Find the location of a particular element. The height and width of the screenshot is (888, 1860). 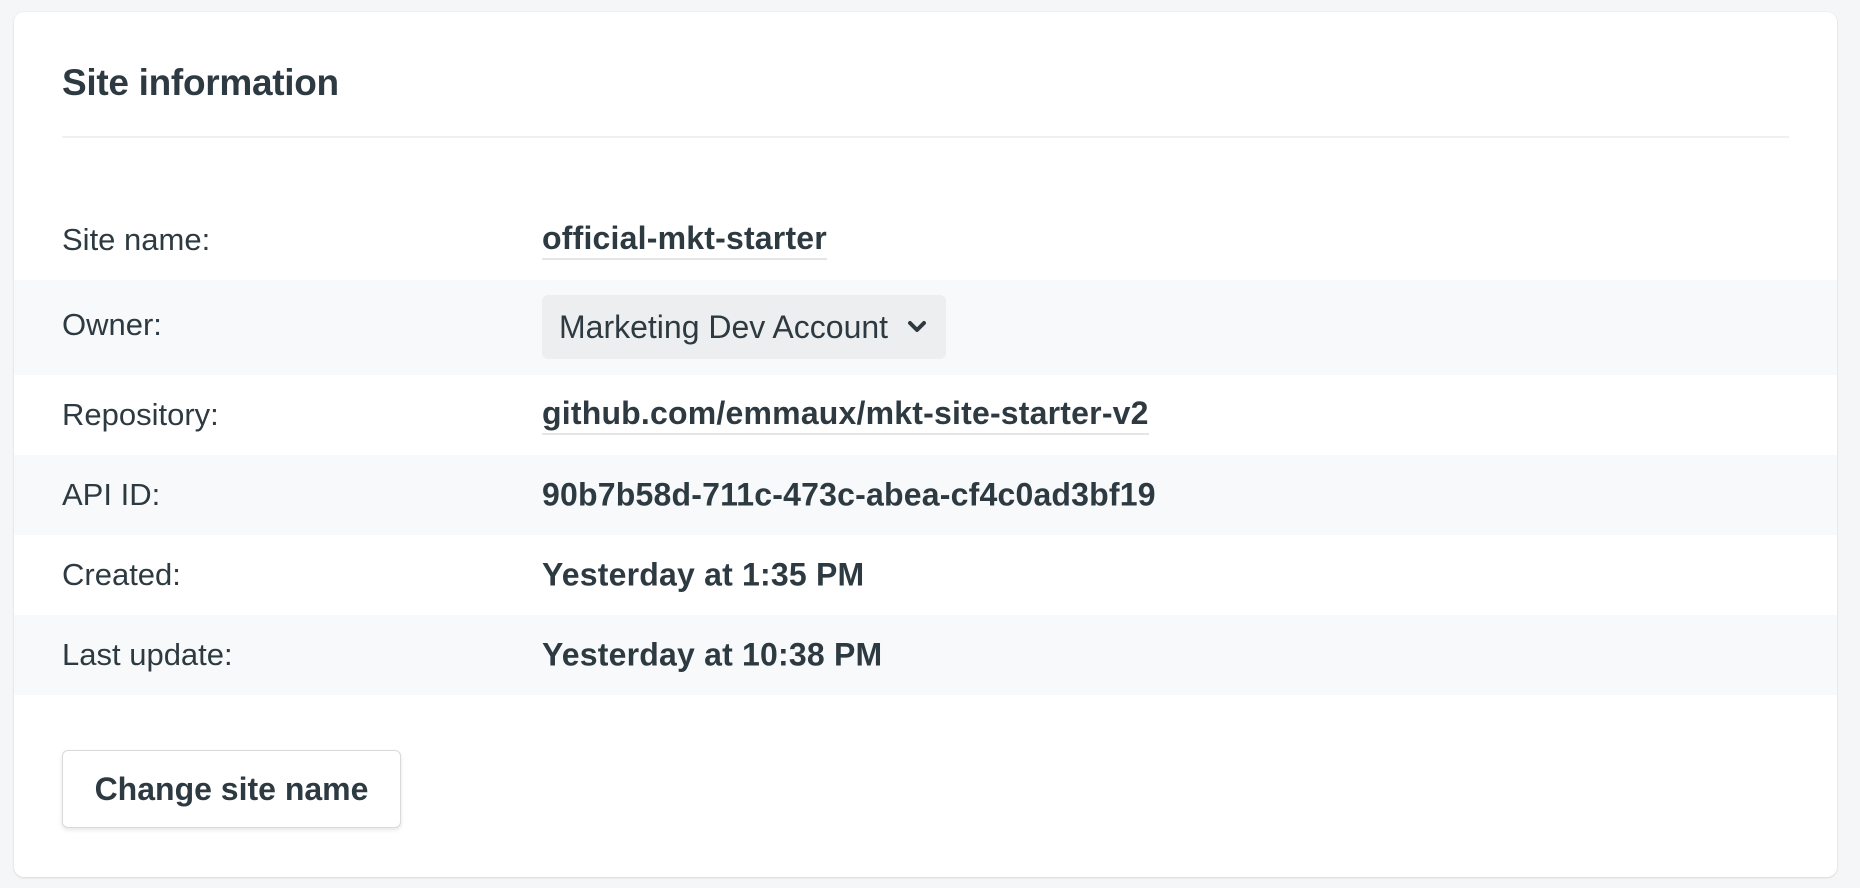

owner-select-value: Marketing Dev Account is located at coordinates (724, 326).